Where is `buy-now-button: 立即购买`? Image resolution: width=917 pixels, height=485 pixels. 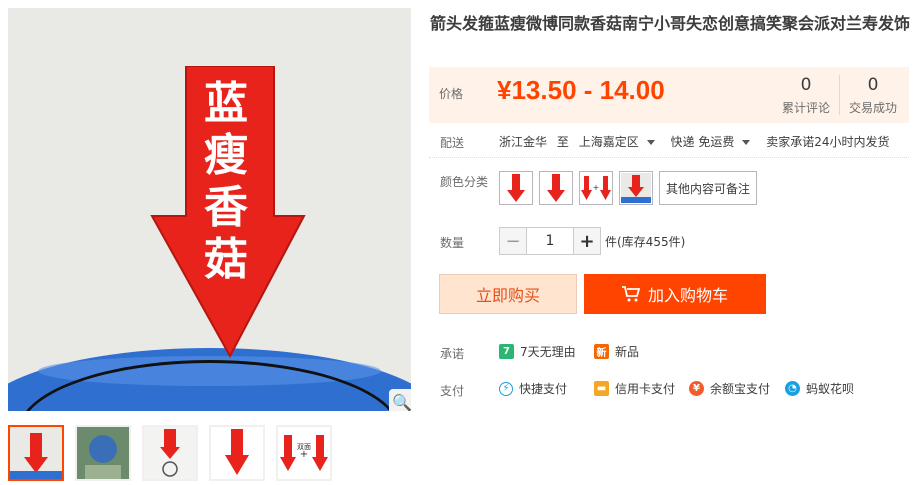 buy-now-button: 立即购买 is located at coordinates (508, 294).